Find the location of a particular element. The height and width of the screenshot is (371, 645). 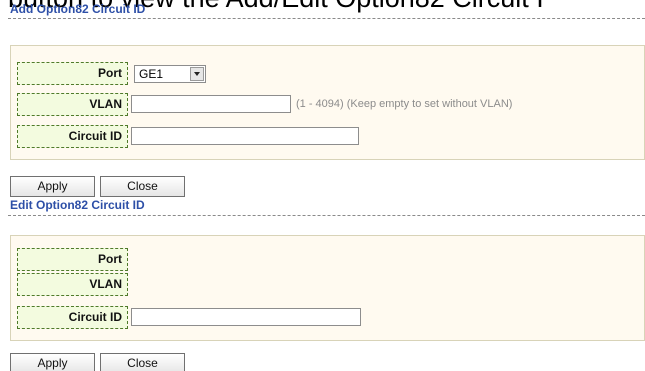

edit-close-button: Close is located at coordinates (142, 362).